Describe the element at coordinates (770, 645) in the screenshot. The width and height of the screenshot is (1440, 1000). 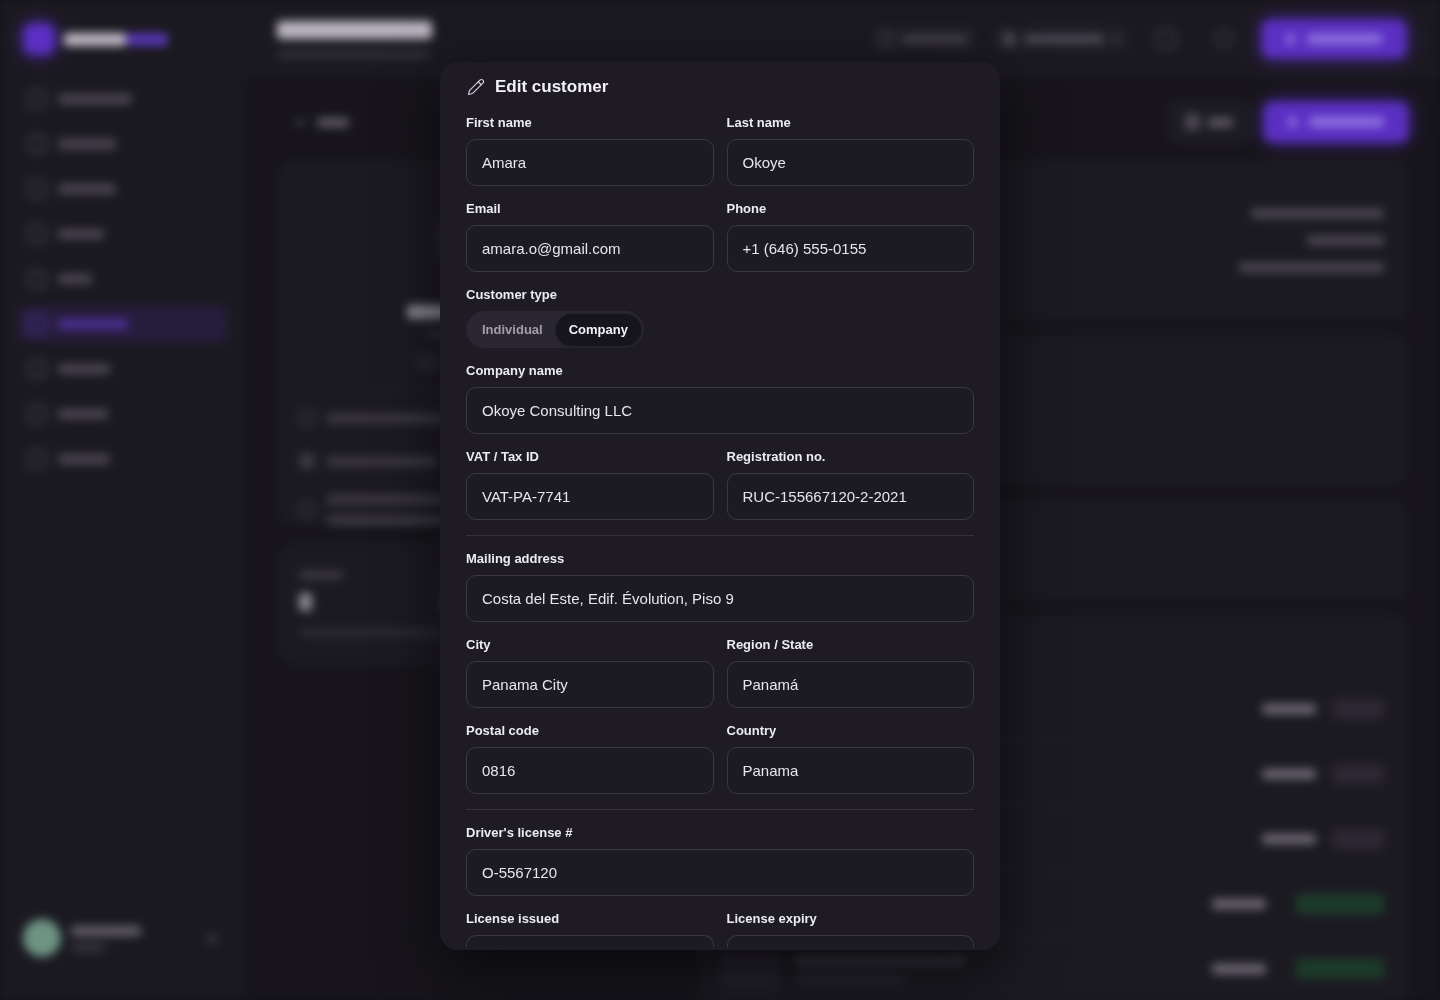
I see `field-label: Region / State` at that location.